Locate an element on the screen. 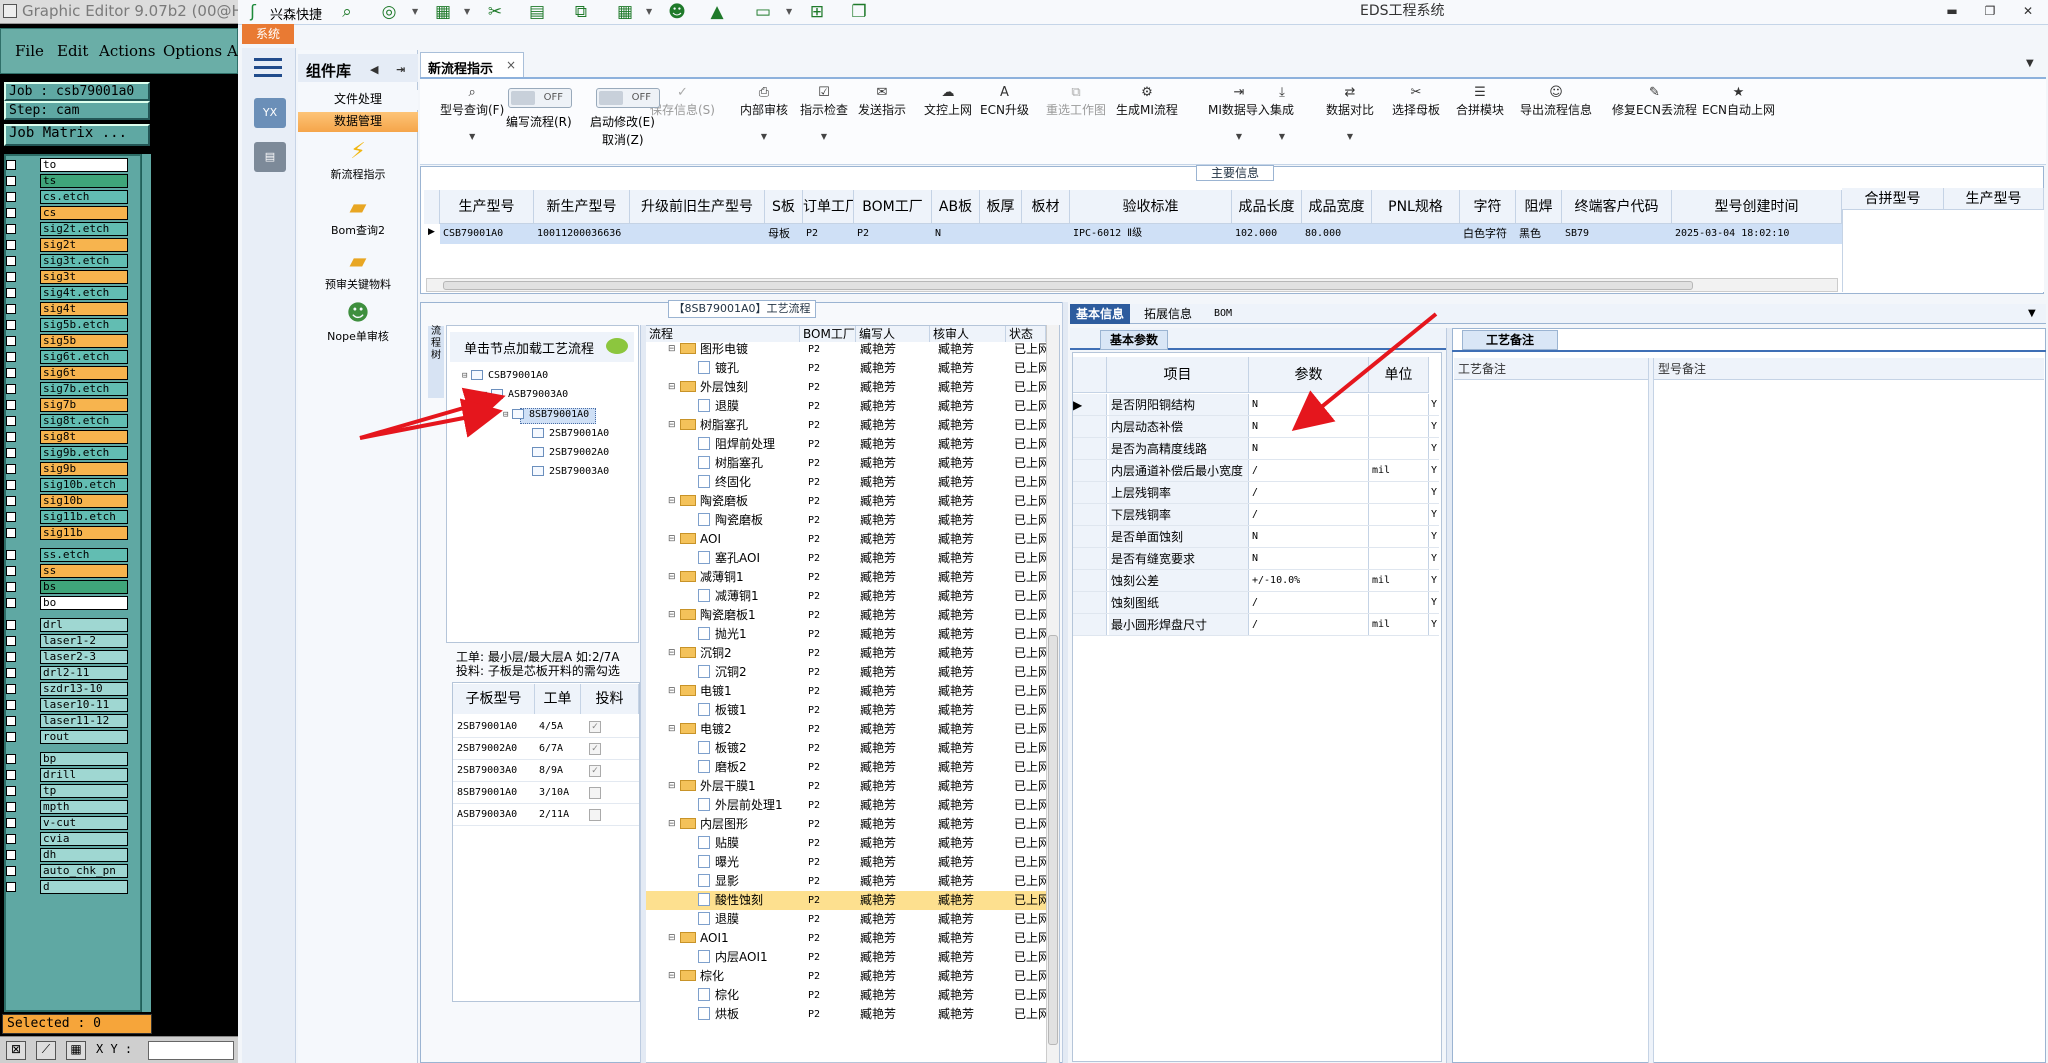 The height and width of the screenshot is (1063, 2048). main-col-header: 升级前旧生产型号 is located at coordinates (697, 207).